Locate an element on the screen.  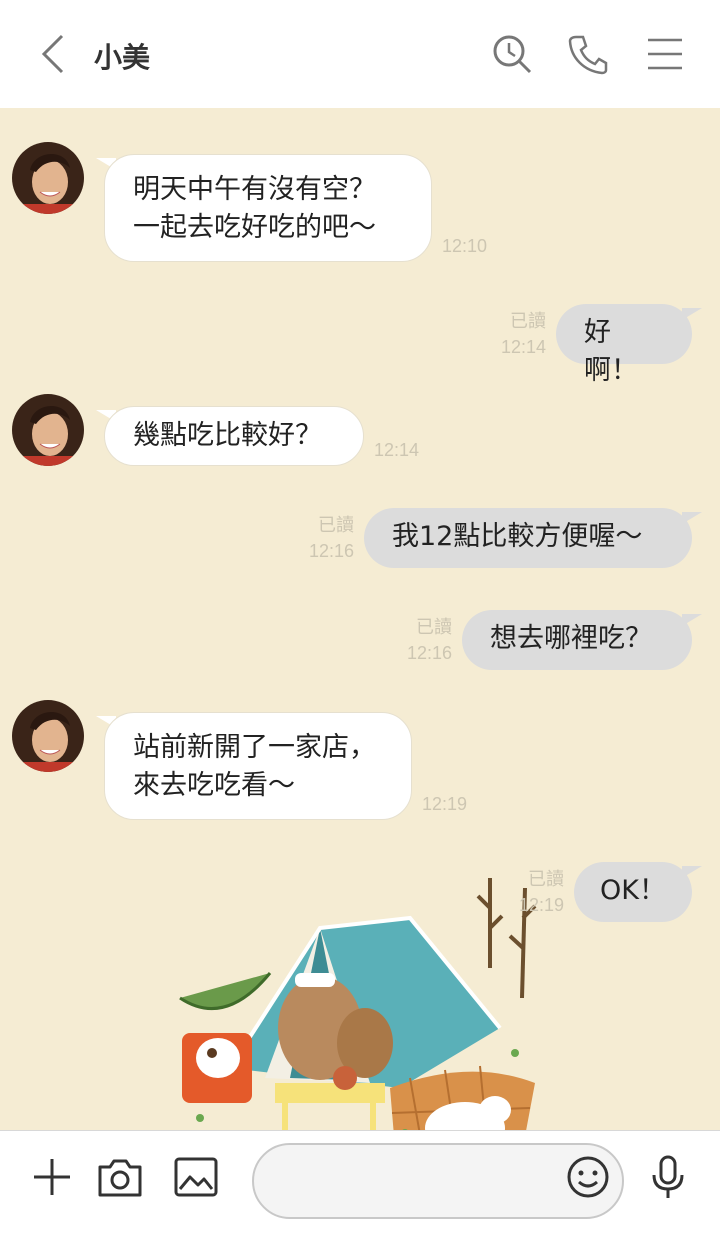
microphone-icon is located at coordinates (668, 1177).